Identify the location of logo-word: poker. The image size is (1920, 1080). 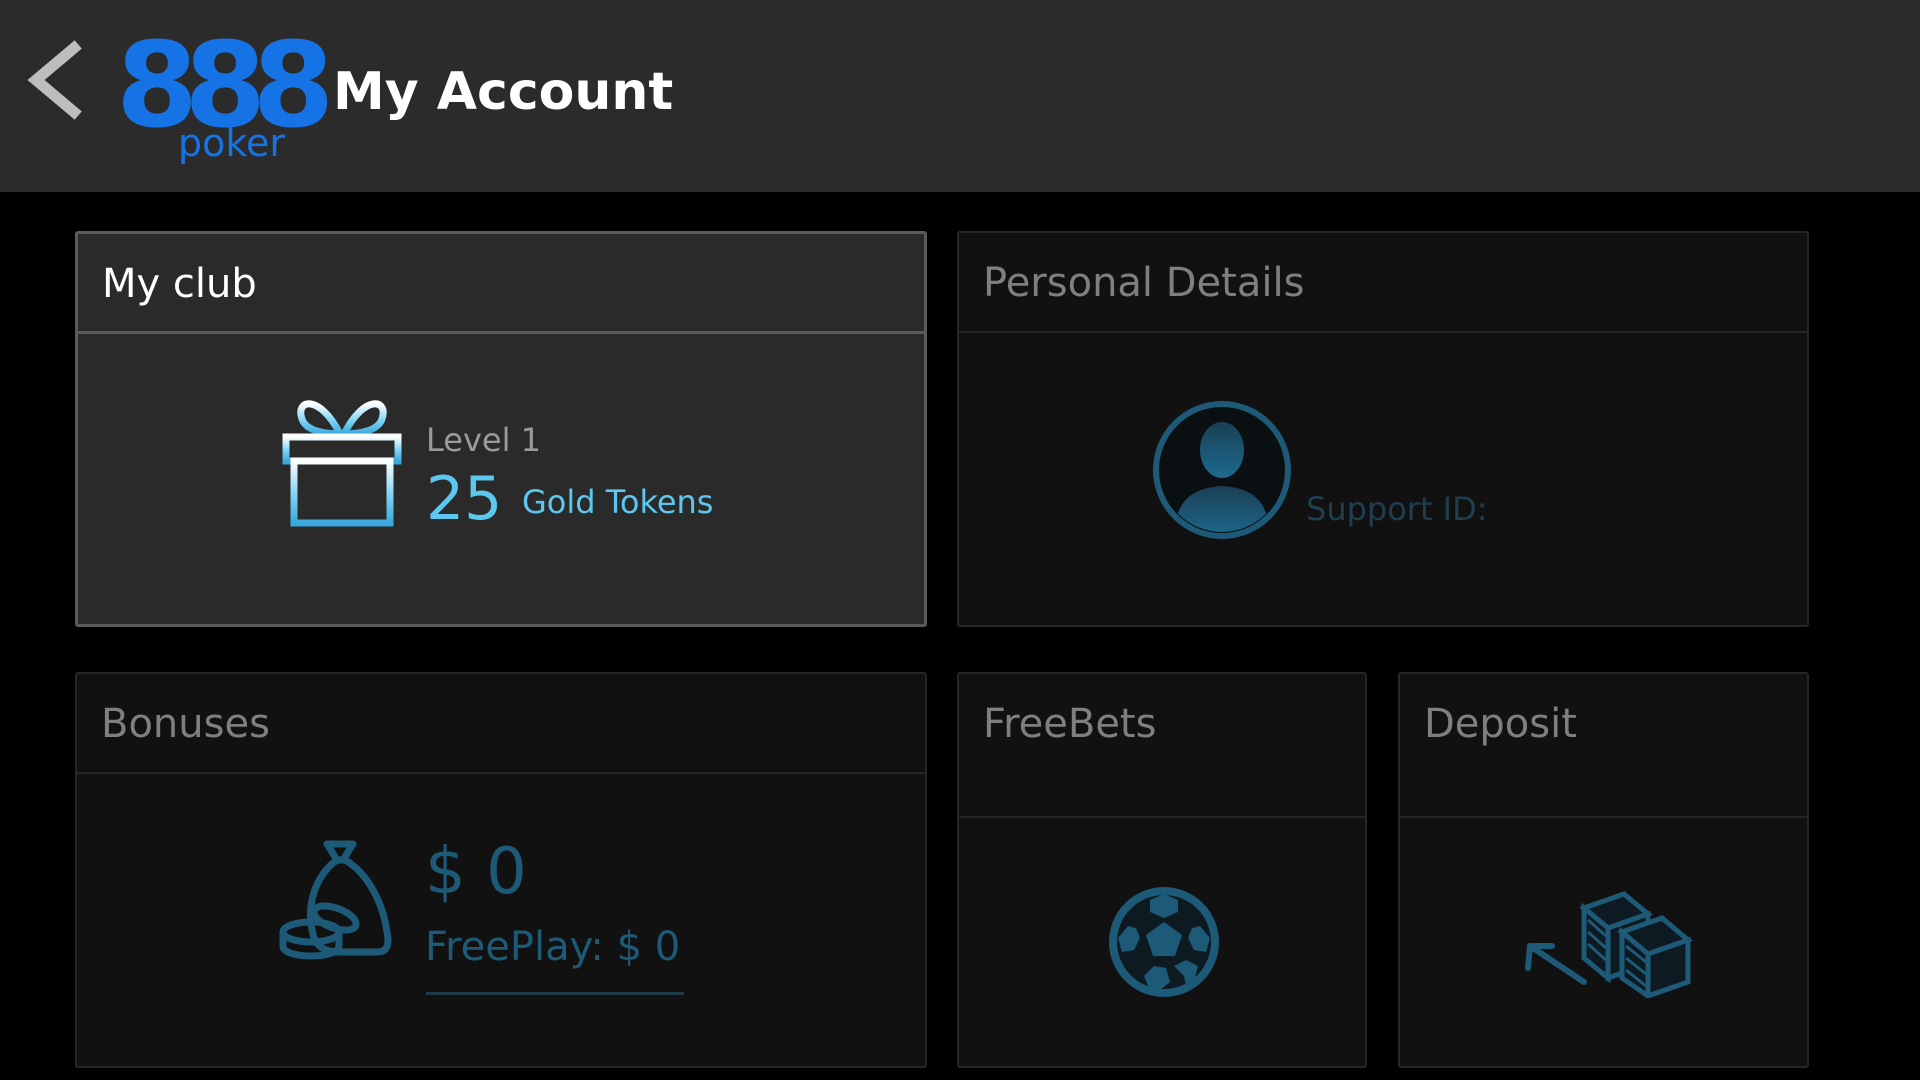
(232, 143).